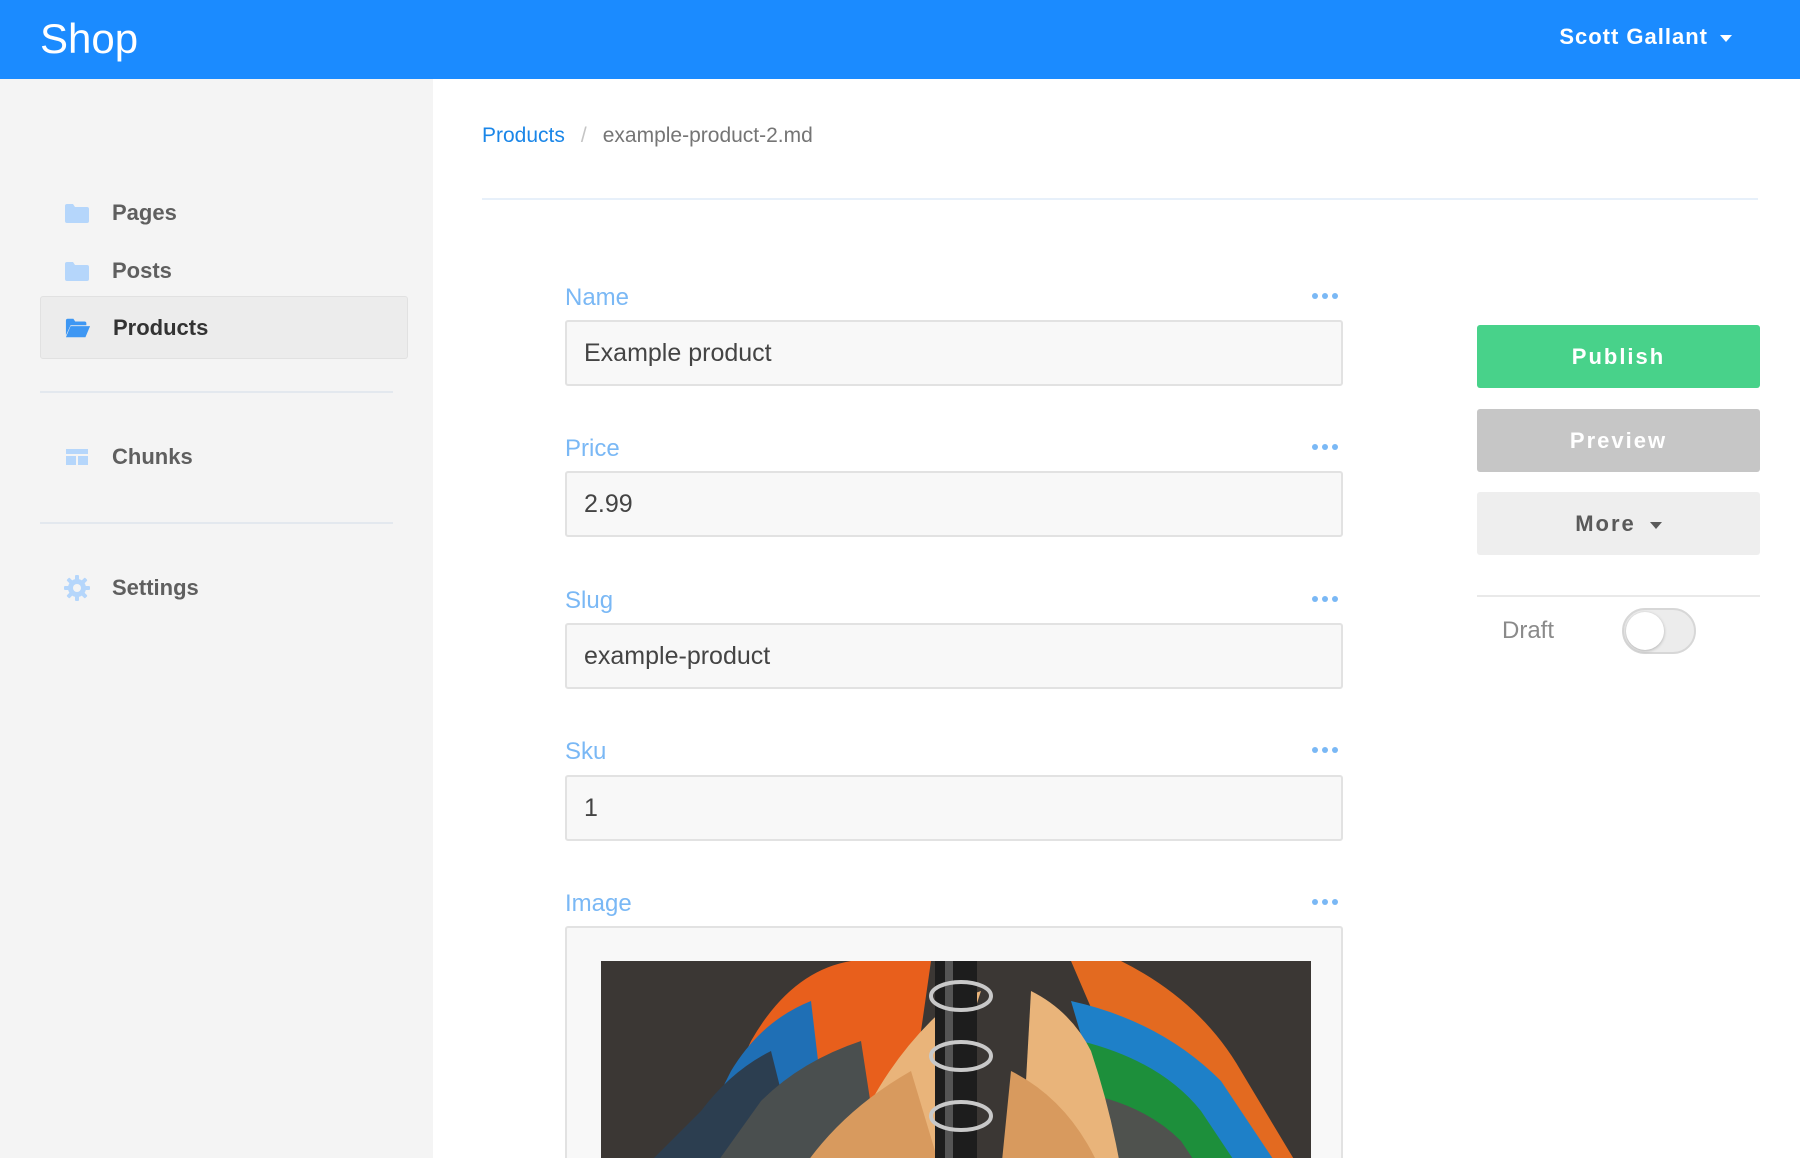 This screenshot has height=1158, width=1800. What do you see at coordinates (598, 903) in the screenshot?
I see `image-label: Image` at bounding box center [598, 903].